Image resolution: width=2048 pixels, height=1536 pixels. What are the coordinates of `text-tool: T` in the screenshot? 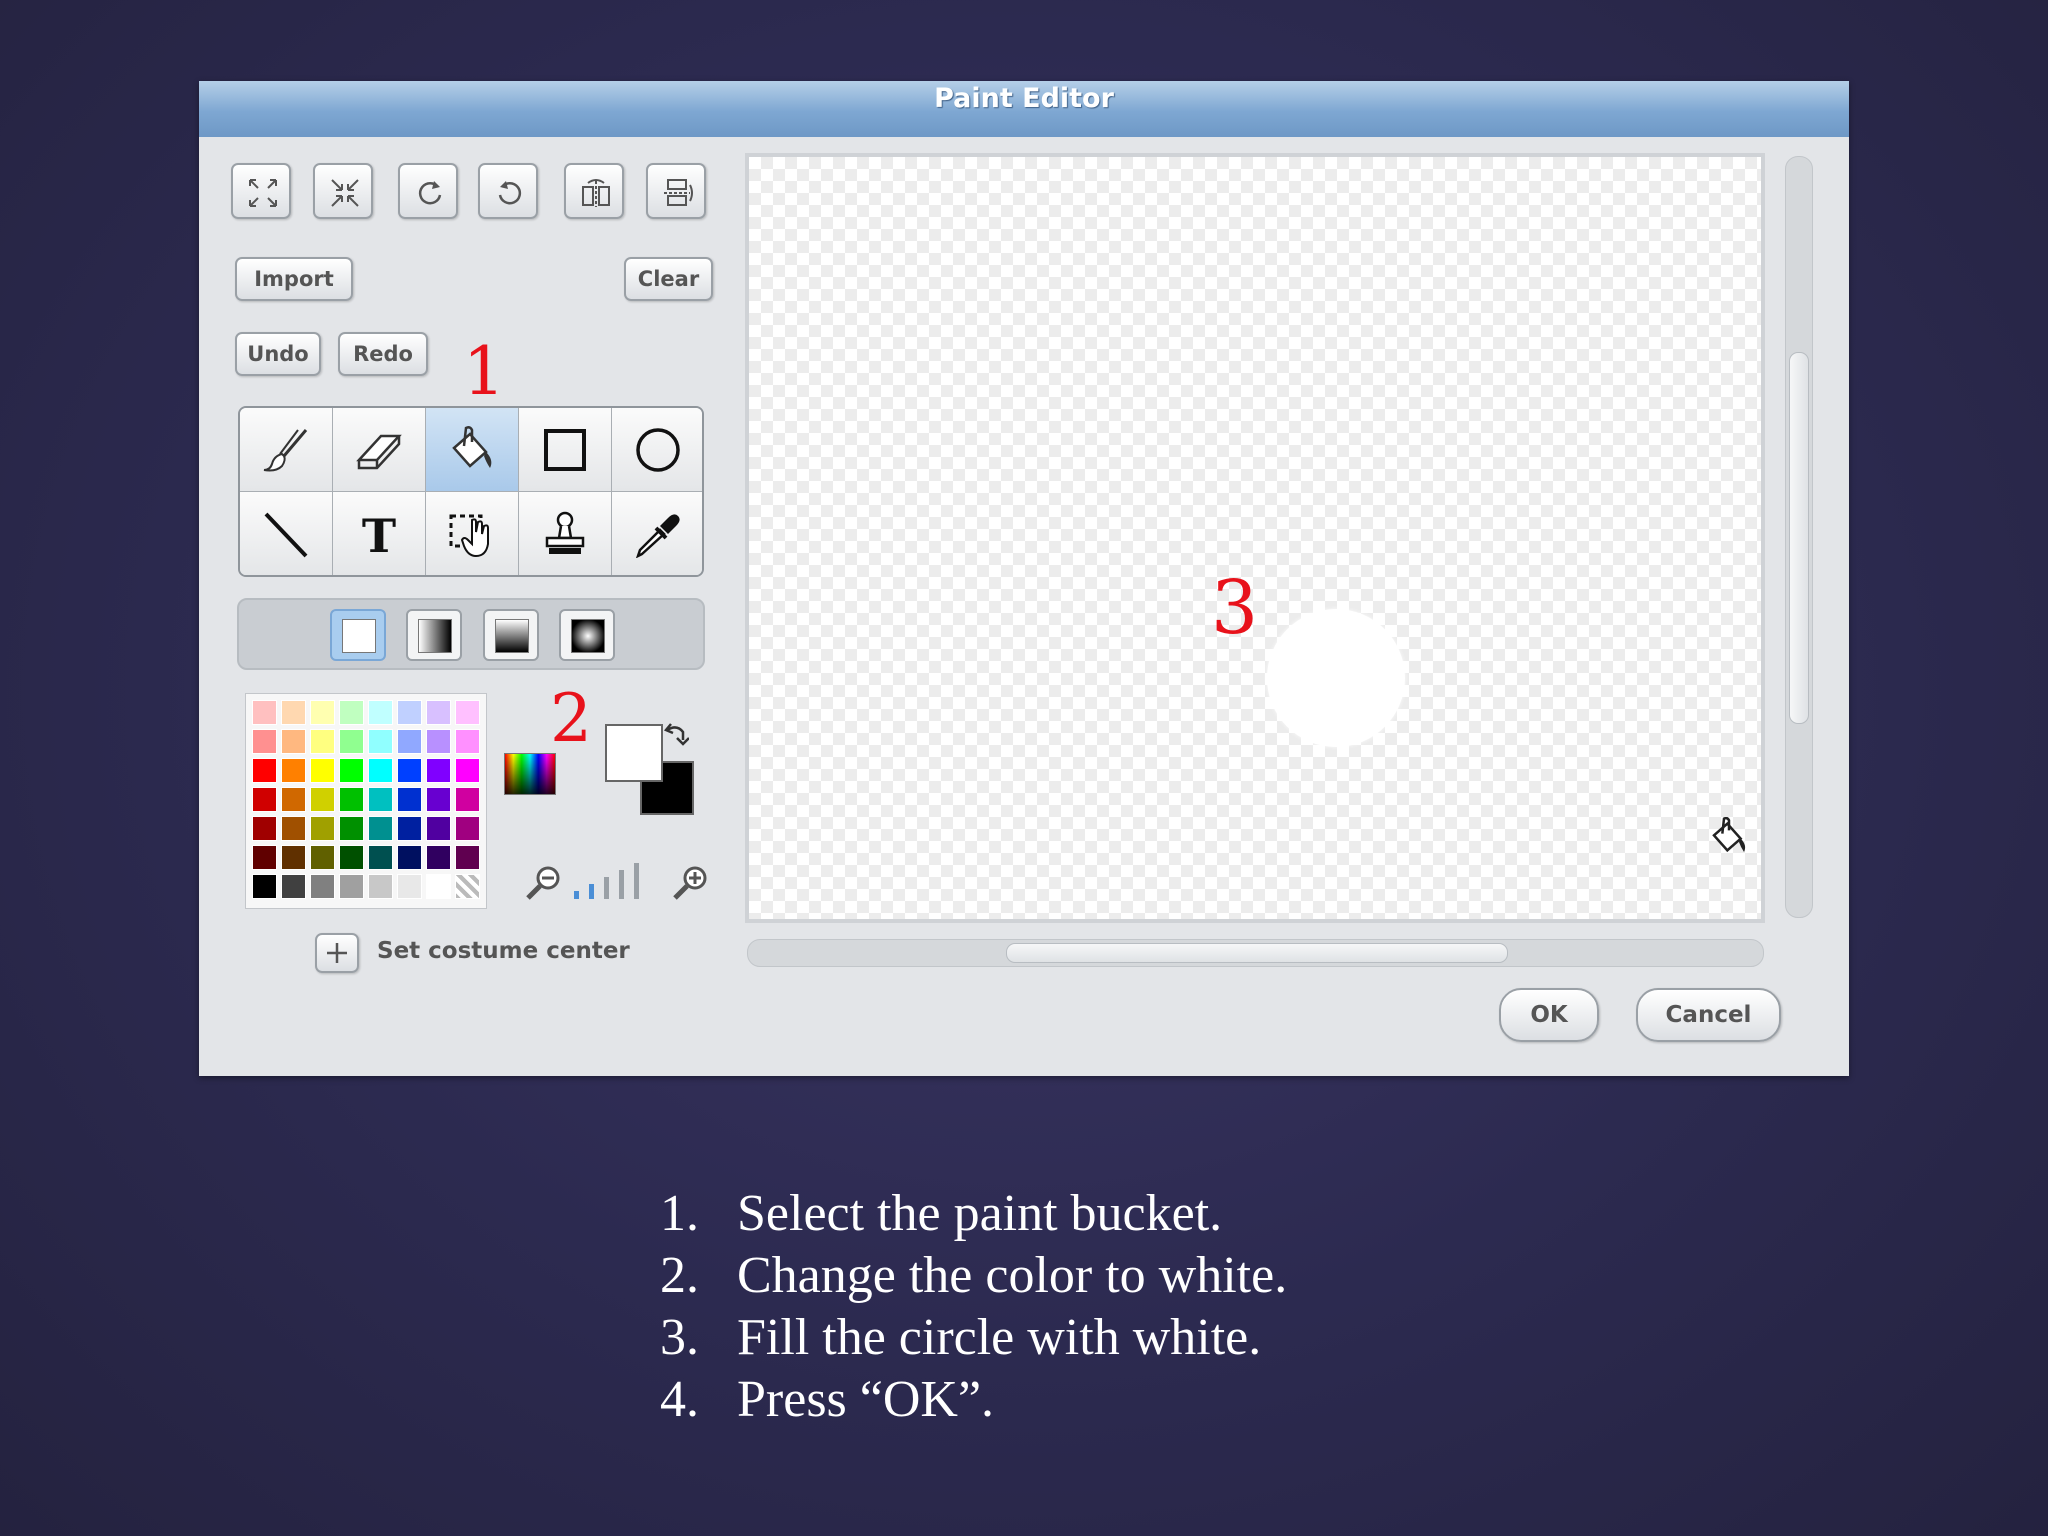 It's located at (379, 533).